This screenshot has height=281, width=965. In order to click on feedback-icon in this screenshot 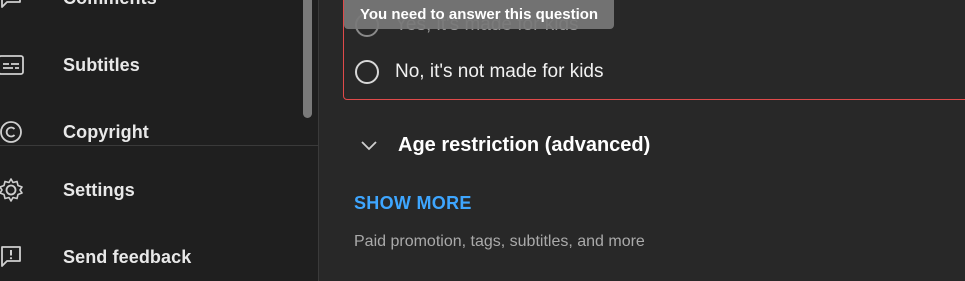, I will do `click(13, 257)`.